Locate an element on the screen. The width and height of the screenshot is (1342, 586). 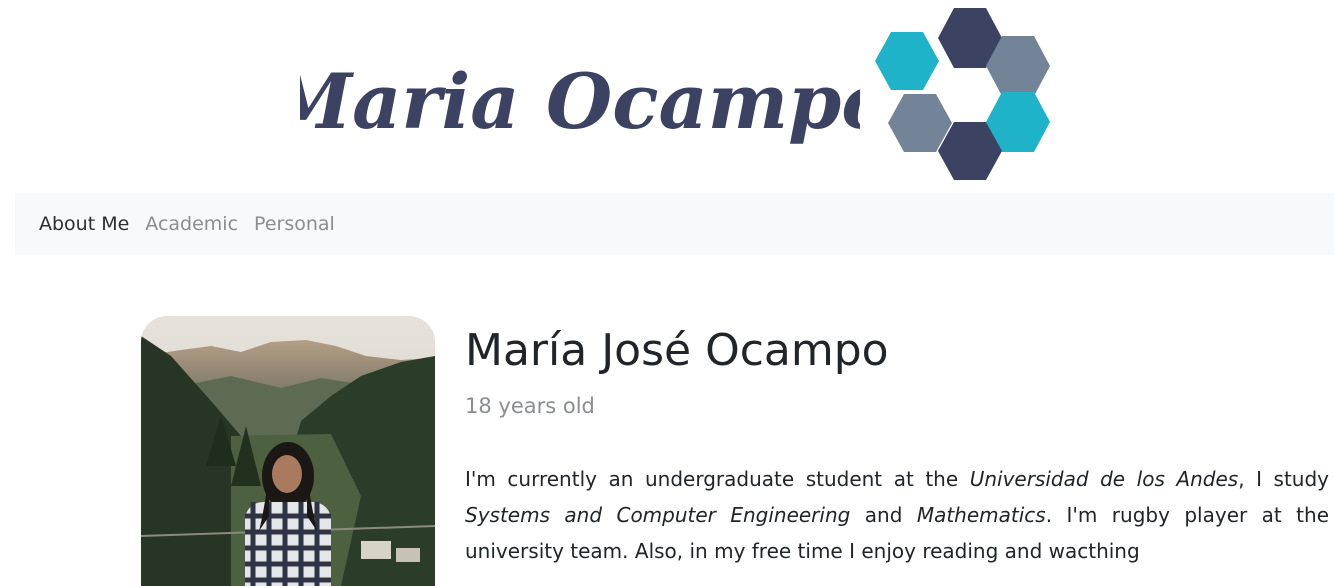
profile-age: 18 years old is located at coordinates (530, 406).